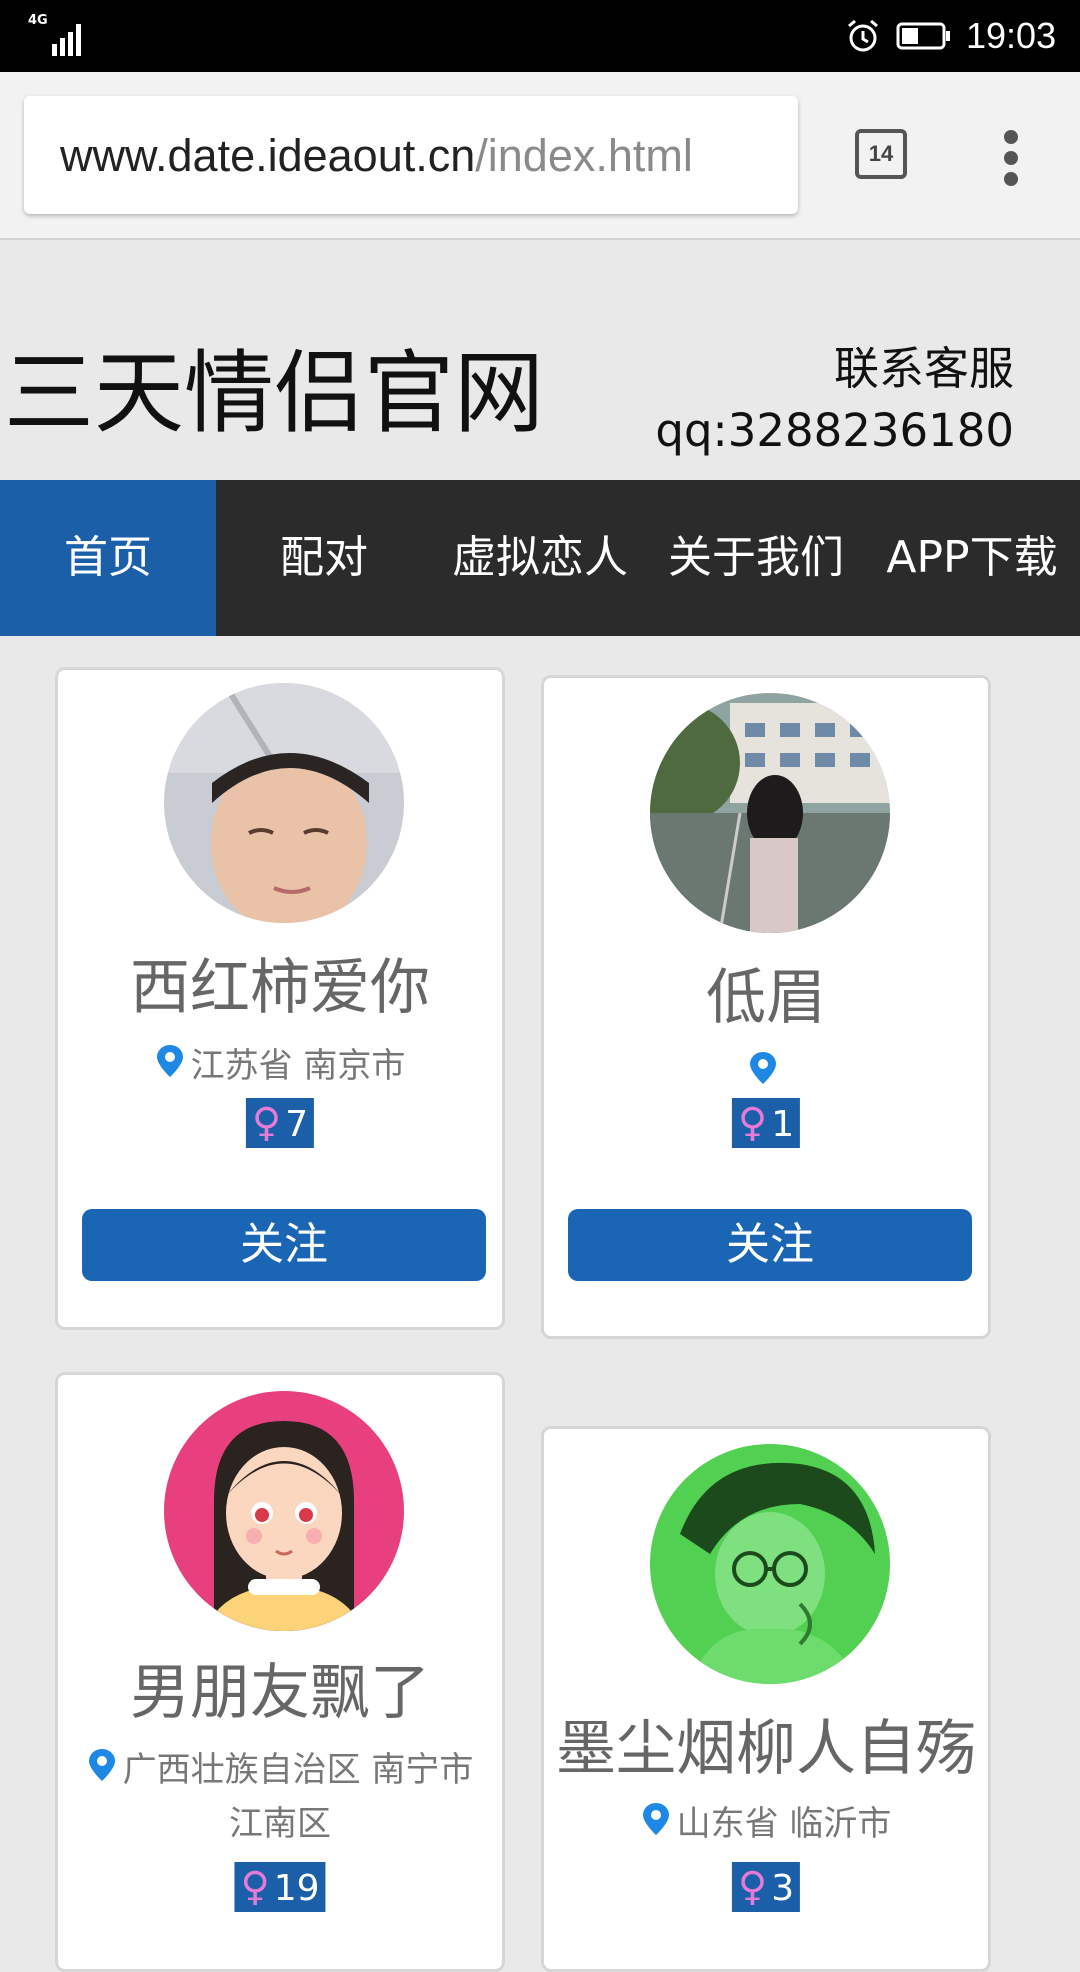 The width and height of the screenshot is (1080, 1972). I want to click on signal-icon: 4G, so click(58, 35).